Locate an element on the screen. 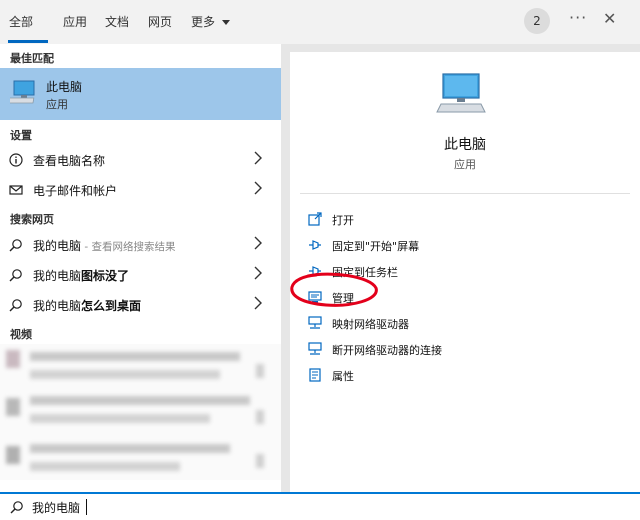  tab-web: 网页 is located at coordinates (160, 21).